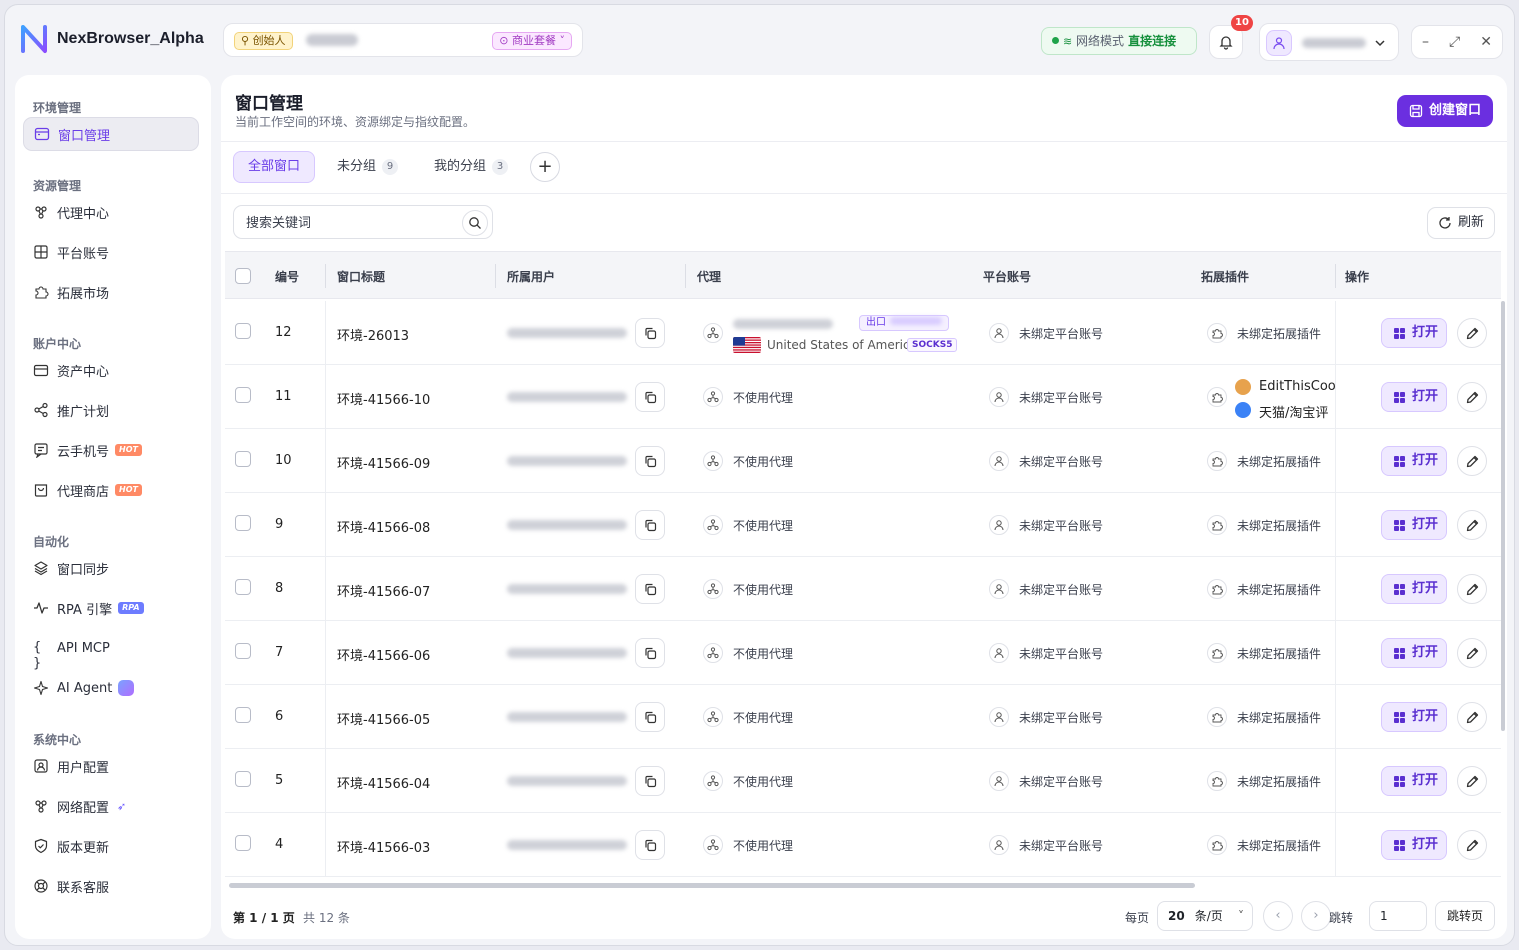 The image size is (1519, 950). What do you see at coordinates (999, 461) in the screenshot?
I see `account-icon` at bounding box center [999, 461].